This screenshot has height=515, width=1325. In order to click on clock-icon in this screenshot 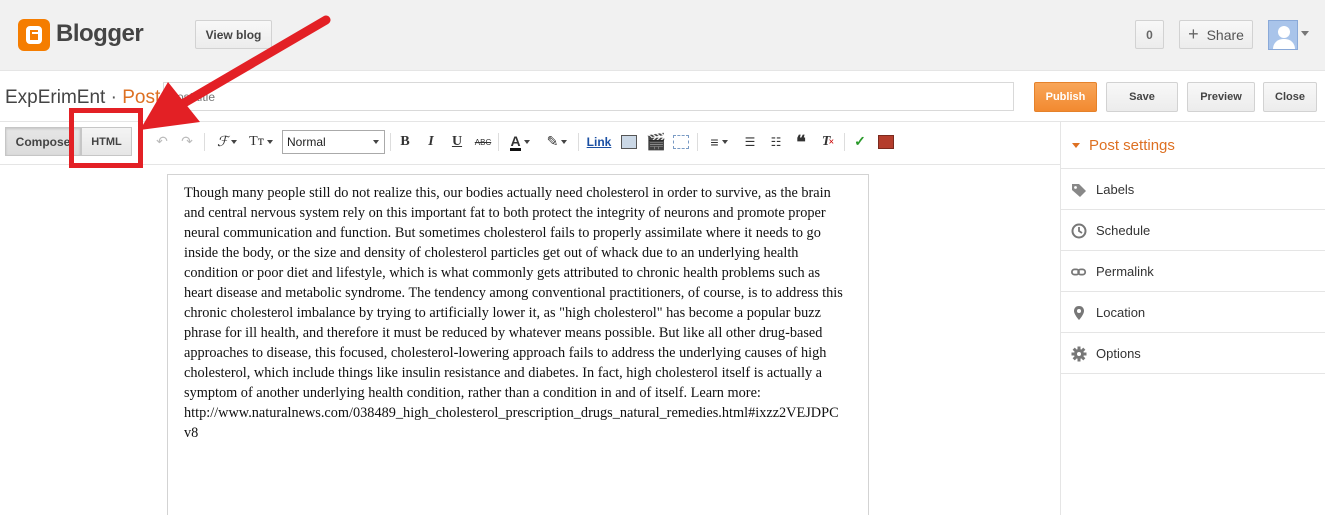, I will do `click(1079, 231)`.